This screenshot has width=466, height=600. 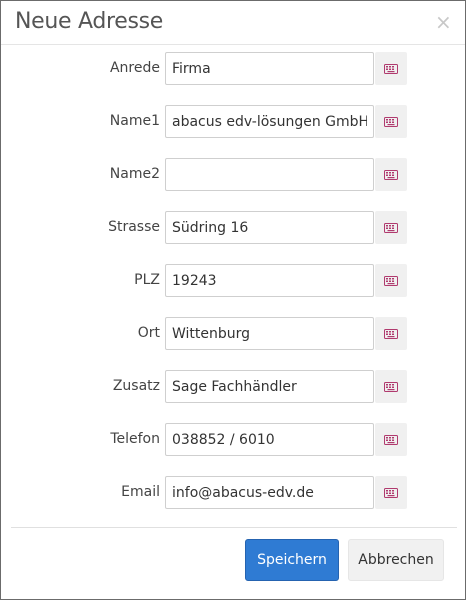 What do you see at coordinates (134, 174) in the screenshot?
I see `field-label-name2: Name2` at bounding box center [134, 174].